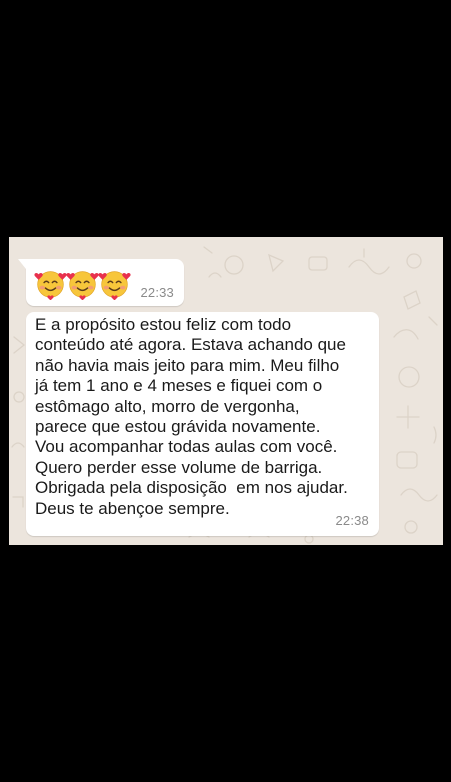 Image resolution: width=451 pixels, height=782 pixels. What do you see at coordinates (179, 467) in the screenshot?
I see `message-line: Quero perder esse volume de barriga.` at bounding box center [179, 467].